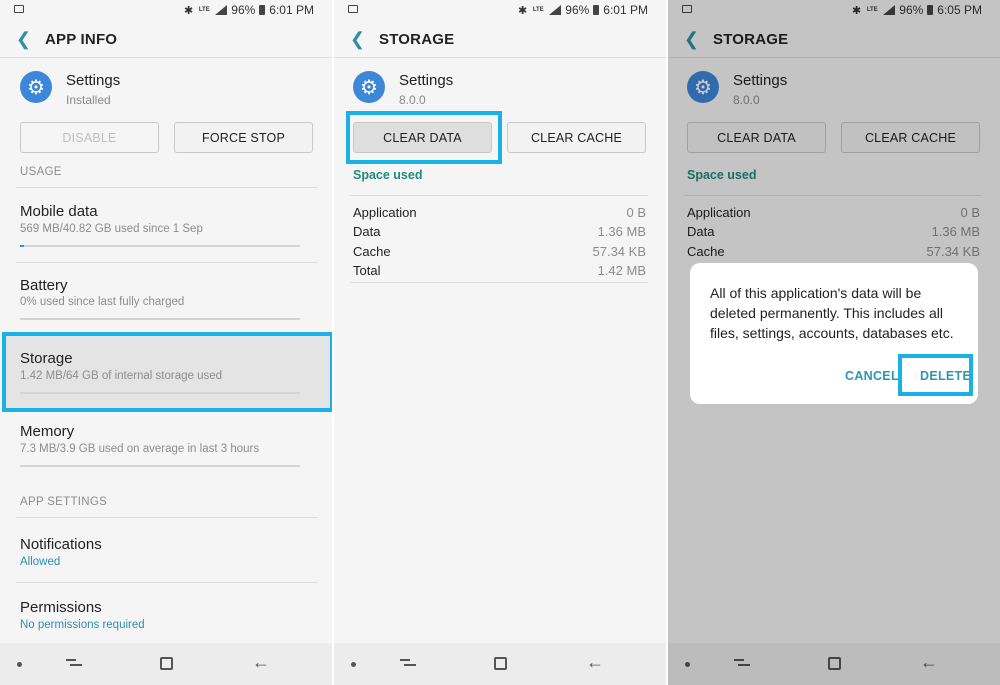 The image size is (1000, 685). What do you see at coordinates (160, 319) in the screenshot?
I see `battery-usage-bar` at bounding box center [160, 319].